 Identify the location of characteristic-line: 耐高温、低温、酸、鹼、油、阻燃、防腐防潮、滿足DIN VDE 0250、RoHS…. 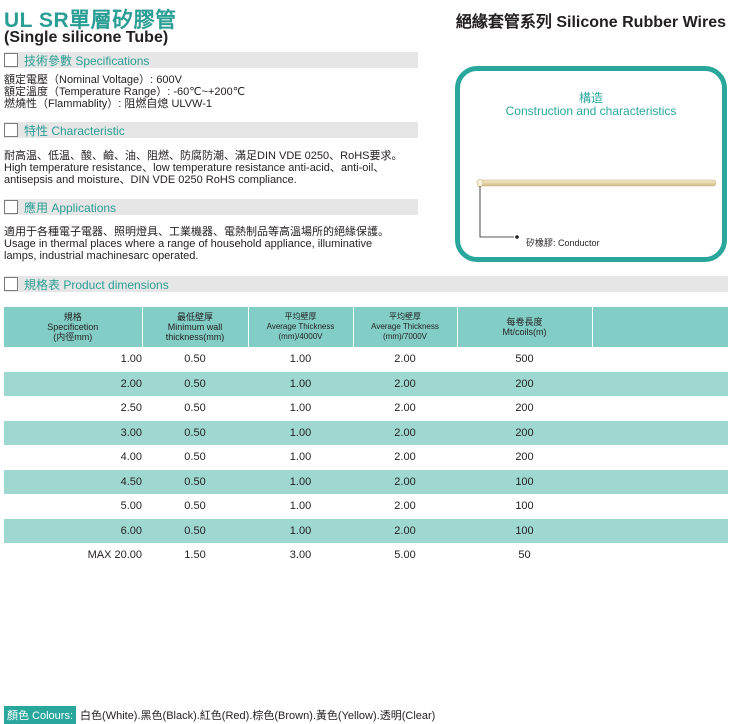
(203, 156).